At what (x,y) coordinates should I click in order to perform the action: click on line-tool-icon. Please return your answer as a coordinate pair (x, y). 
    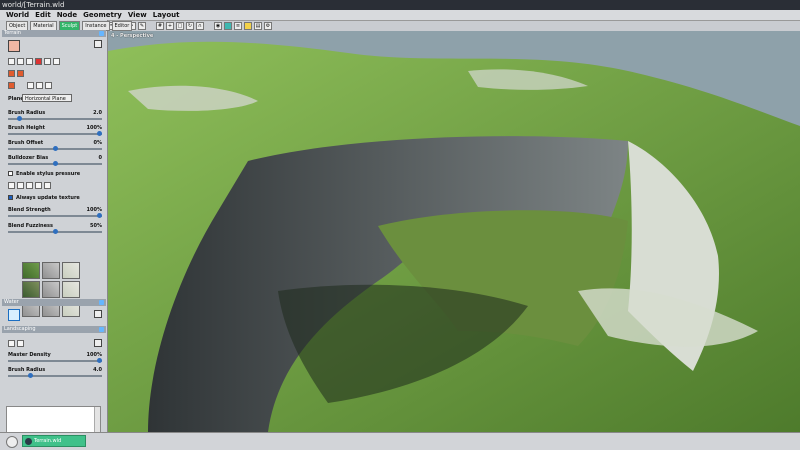
    Looking at the image, I should click on (30, 85).